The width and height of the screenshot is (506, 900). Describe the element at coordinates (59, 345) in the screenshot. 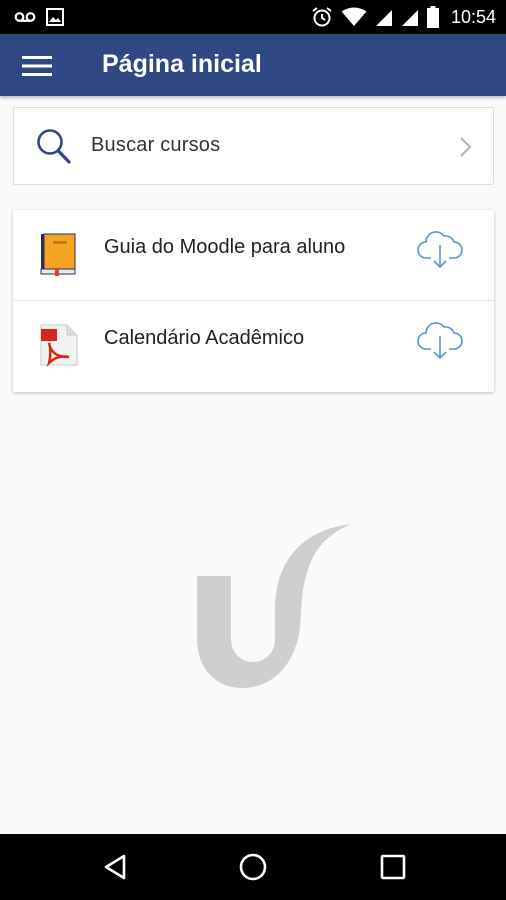

I see `pdf-icon` at that location.